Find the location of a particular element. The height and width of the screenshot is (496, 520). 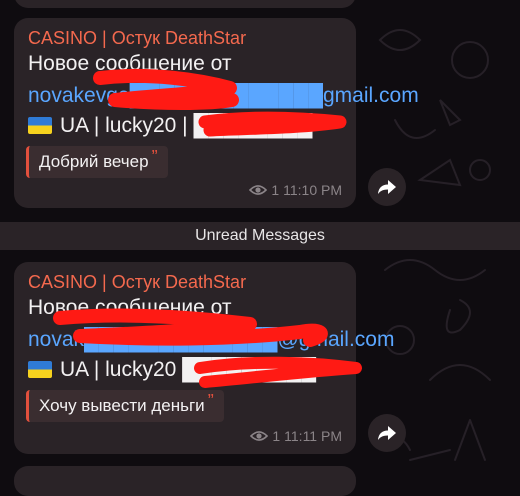

user-info-text: UA | lucky20 | ████████ is located at coordinates (186, 125).